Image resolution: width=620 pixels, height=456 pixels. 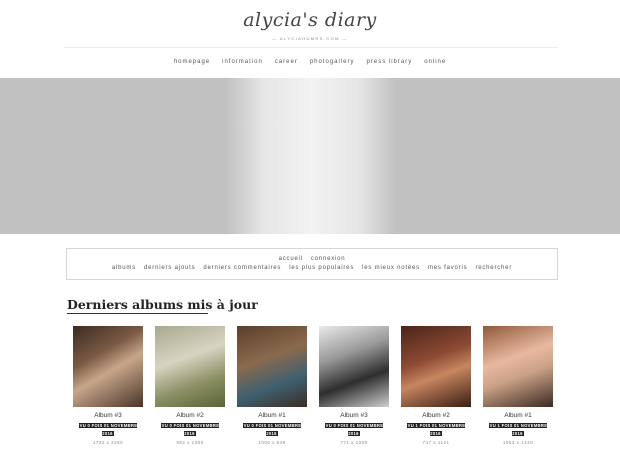 What do you see at coordinates (435, 62) in the screenshot?
I see `nav-online: online` at bounding box center [435, 62].